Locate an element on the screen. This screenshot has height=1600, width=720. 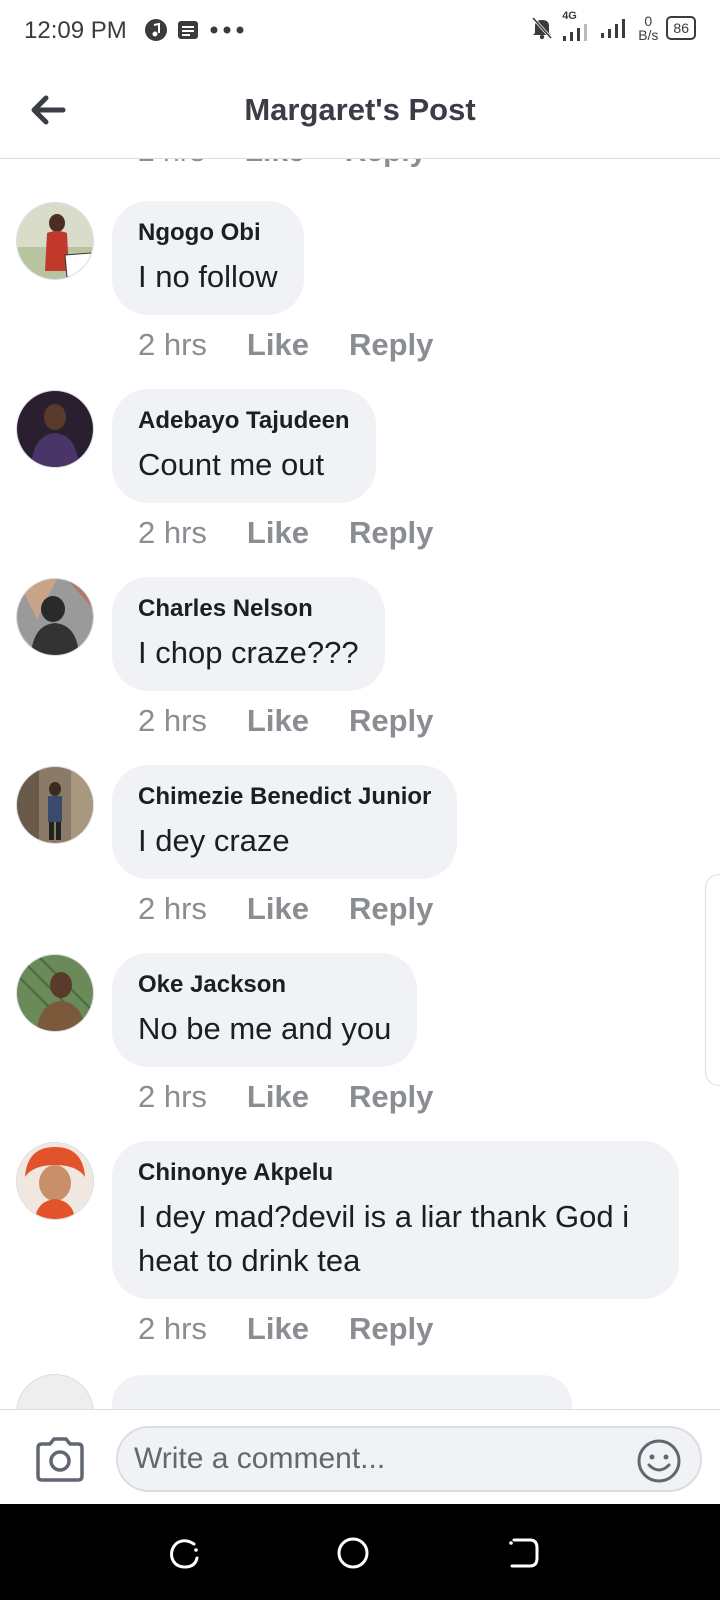
comment-author: Charles Nelson is located at coordinates (248, 609).